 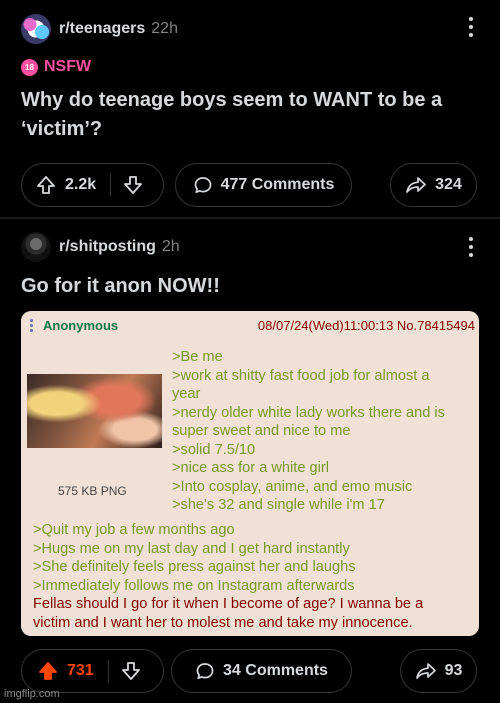 I want to click on greentext-line: >solid 7.5/10, so click(x=214, y=449).